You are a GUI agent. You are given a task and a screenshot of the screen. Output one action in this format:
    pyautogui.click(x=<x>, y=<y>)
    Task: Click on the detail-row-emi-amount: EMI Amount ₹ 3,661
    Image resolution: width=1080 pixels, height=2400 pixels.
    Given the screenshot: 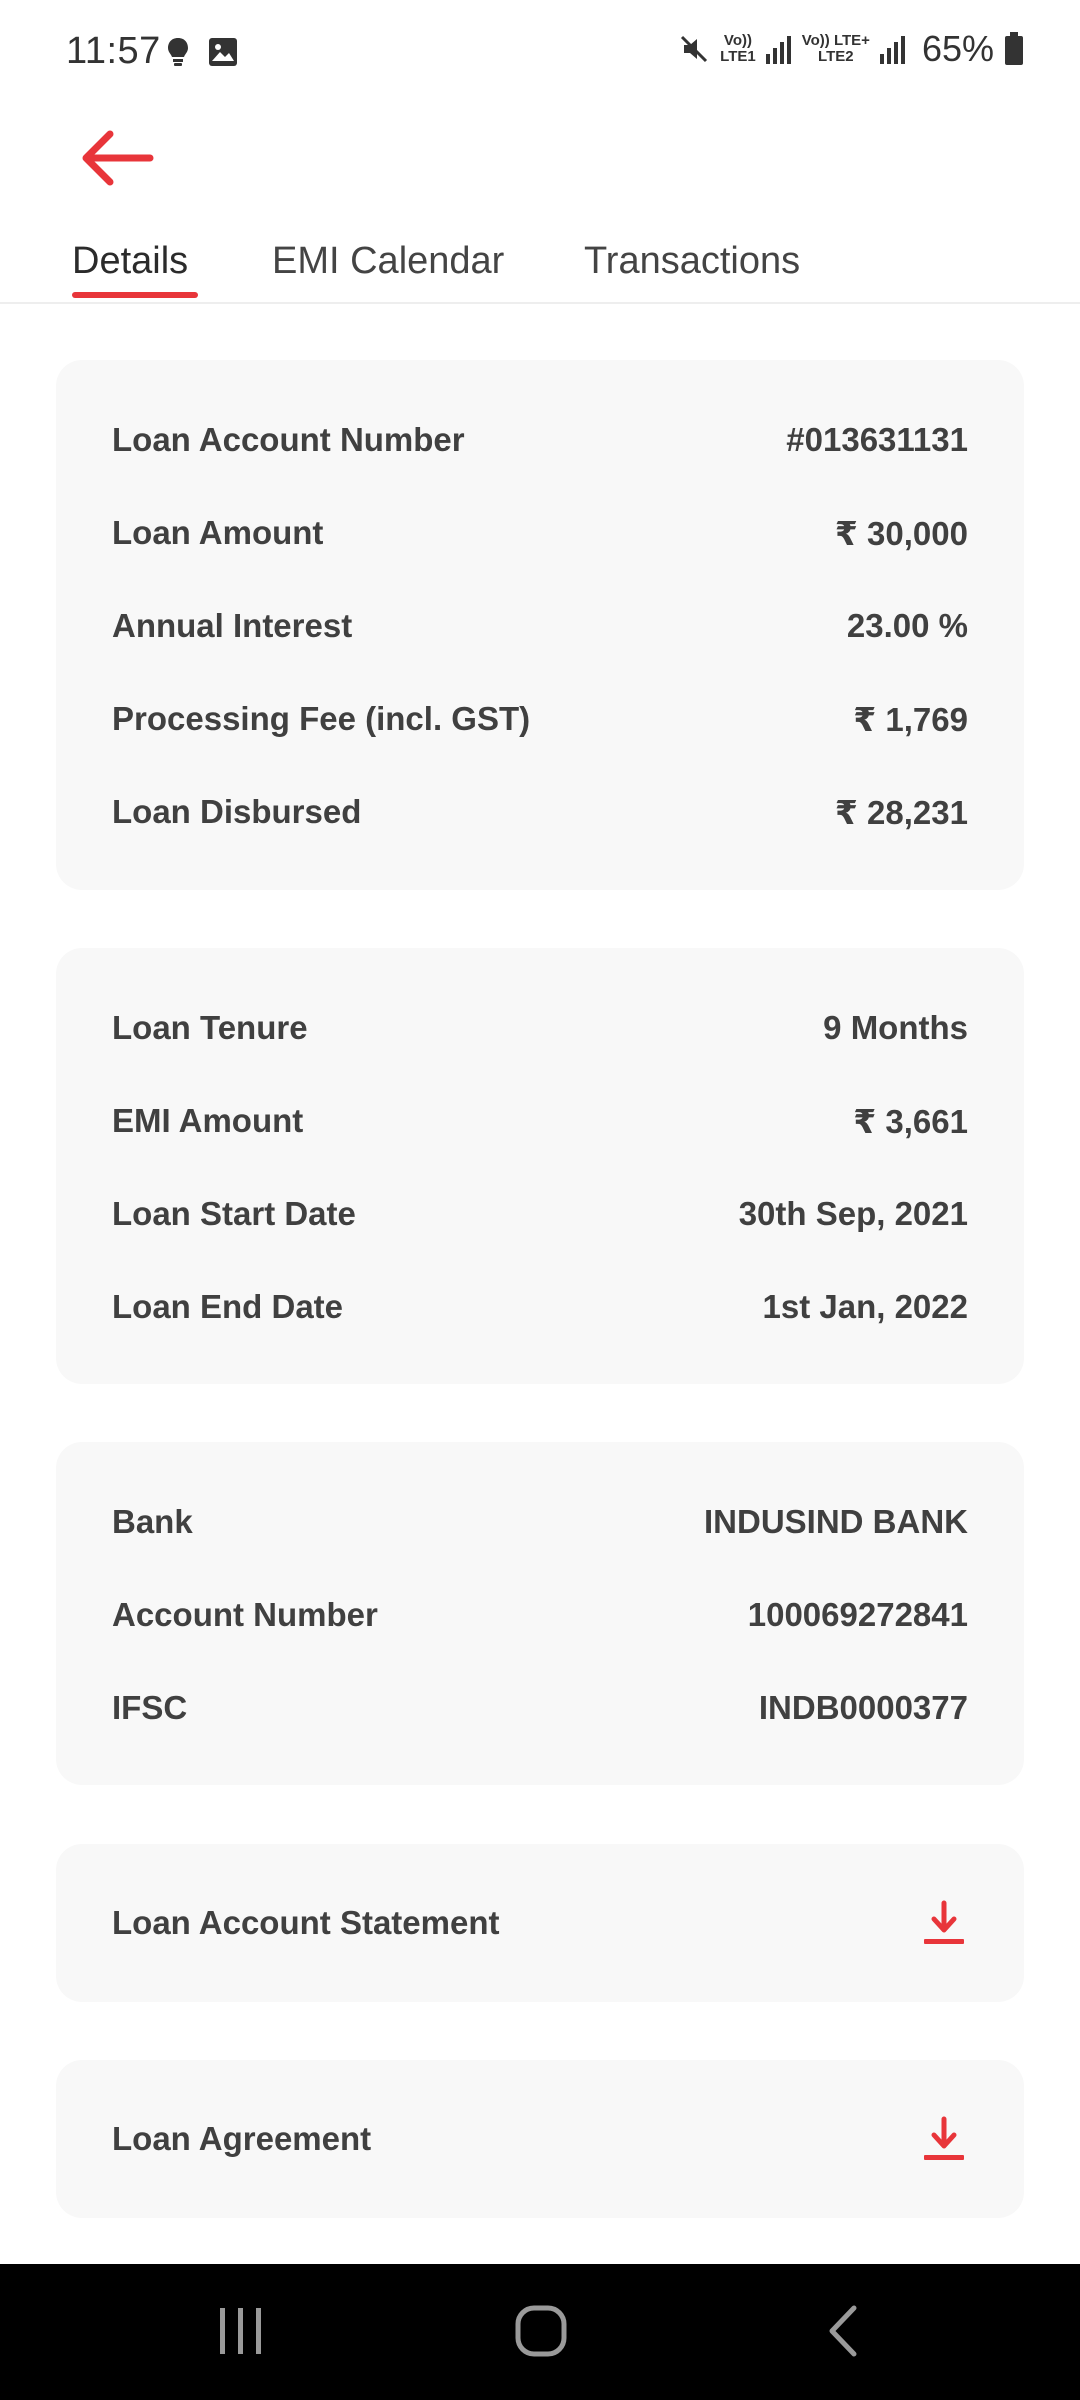 What is the action you would take?
    pyautogui.click(x=540, y=1121)
    